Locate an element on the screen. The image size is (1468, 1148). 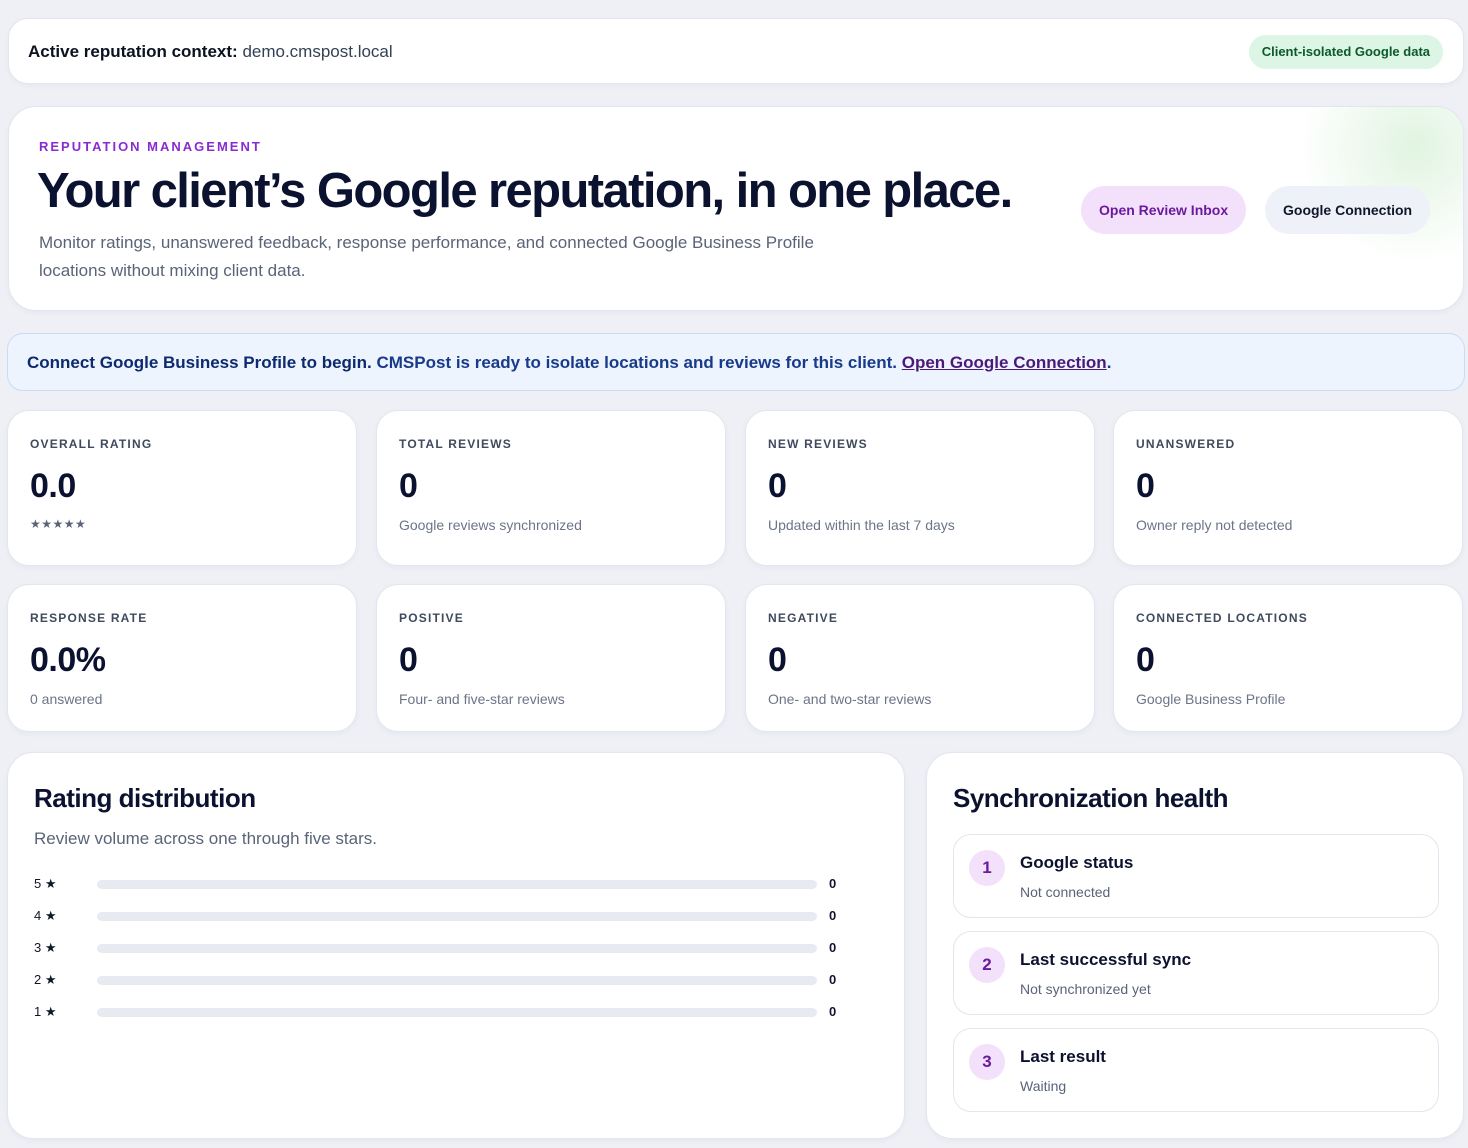
stat-sub: Google Business Profile is located at coordinates (1211, 699).